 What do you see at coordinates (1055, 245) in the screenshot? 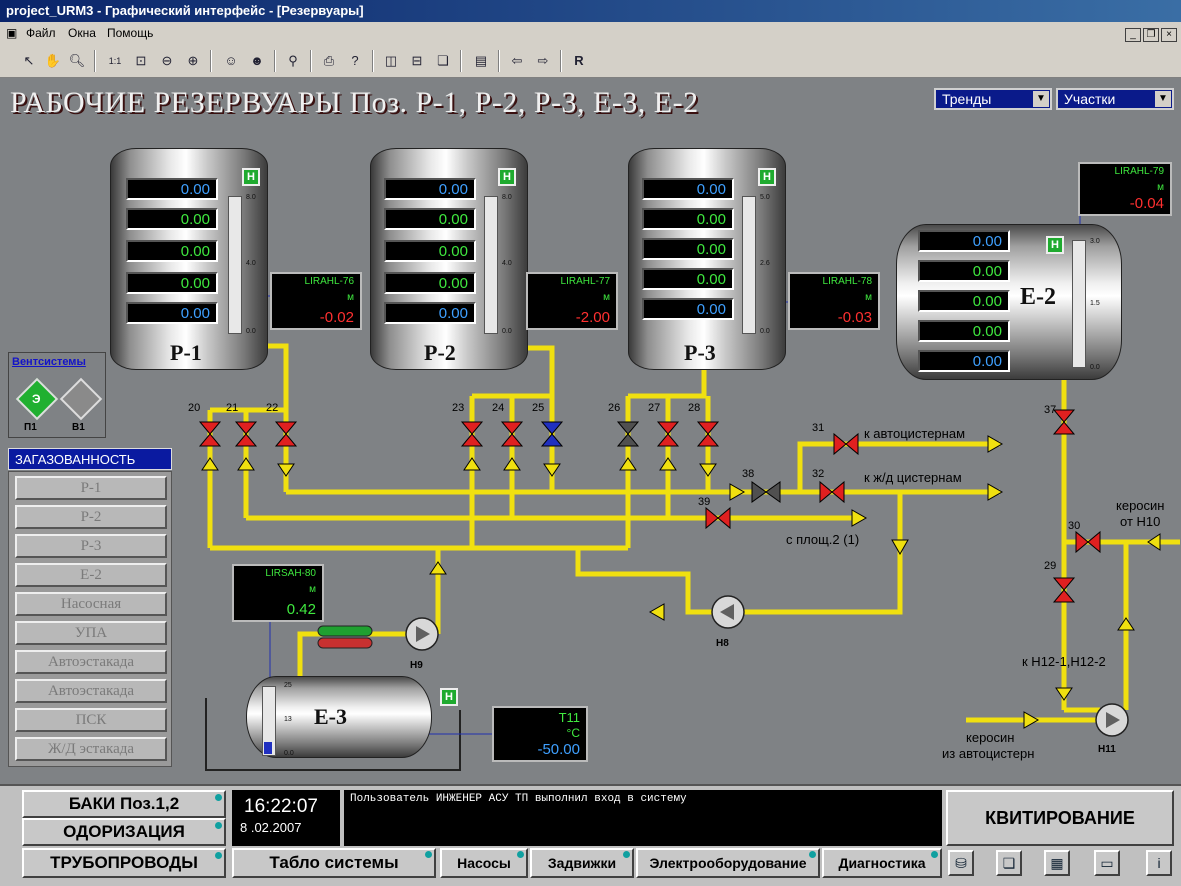
I see `e2-mode-badge: Н` at bounding box center [1055, 245].